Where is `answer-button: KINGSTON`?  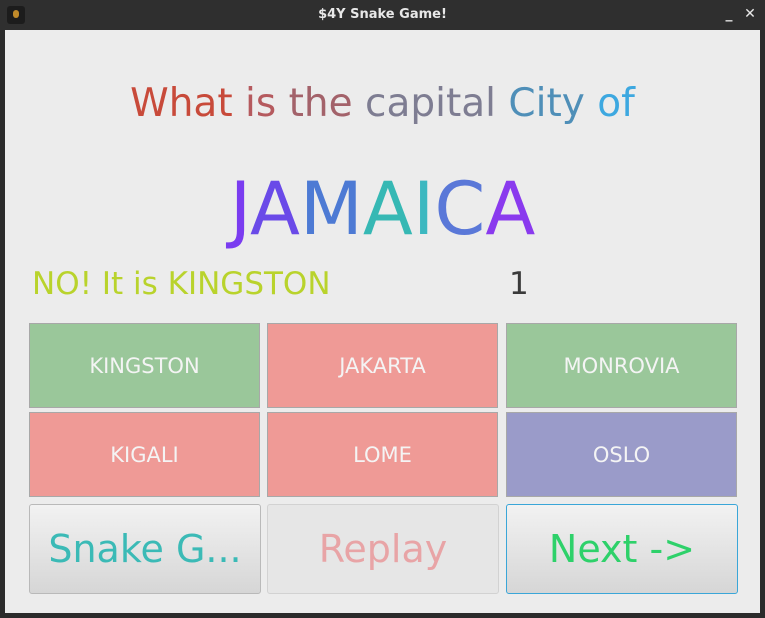 answer-button: KINGSTON is located at coordinates (144, 365).